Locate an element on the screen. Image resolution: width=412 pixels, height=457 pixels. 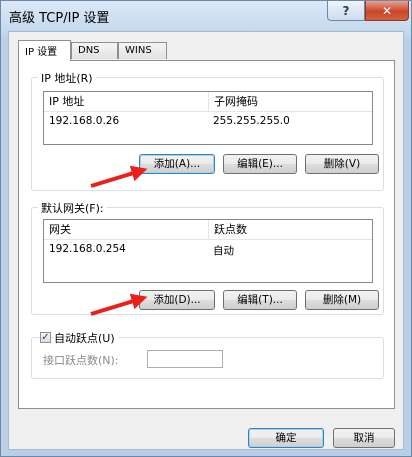
tab-wins-label: WINS is located at coordinates (138, 50).